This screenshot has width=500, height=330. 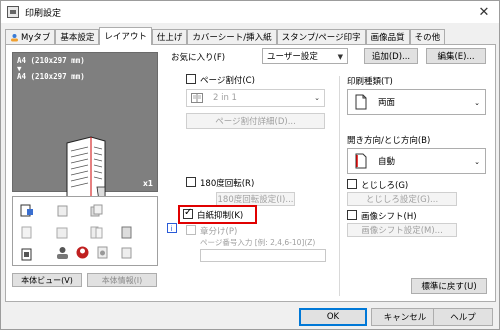 What do you see at coordinates (387, 103) in the screenshot?
I see `print-type-value: 両面` at bounding box center [387, 103].